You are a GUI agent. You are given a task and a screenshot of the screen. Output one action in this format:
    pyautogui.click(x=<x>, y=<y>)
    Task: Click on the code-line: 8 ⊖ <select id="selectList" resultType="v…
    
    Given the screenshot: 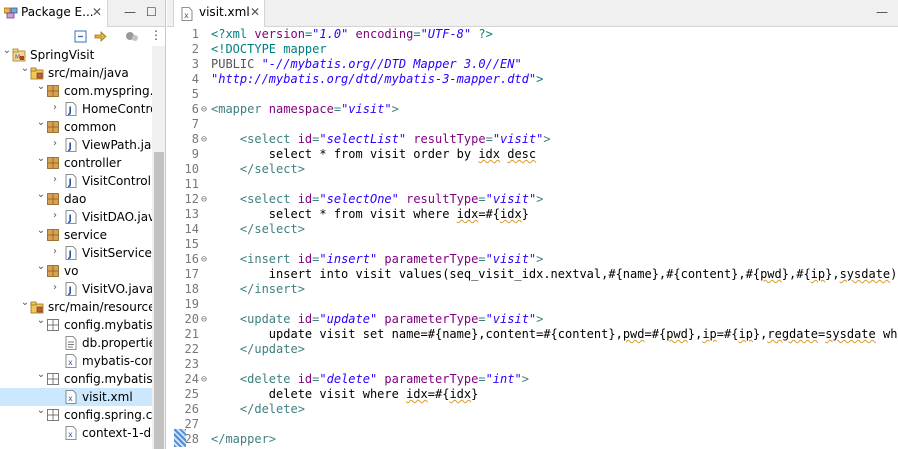 What is the action you would take?
    pyautogui.click(x=532, y=139)
    